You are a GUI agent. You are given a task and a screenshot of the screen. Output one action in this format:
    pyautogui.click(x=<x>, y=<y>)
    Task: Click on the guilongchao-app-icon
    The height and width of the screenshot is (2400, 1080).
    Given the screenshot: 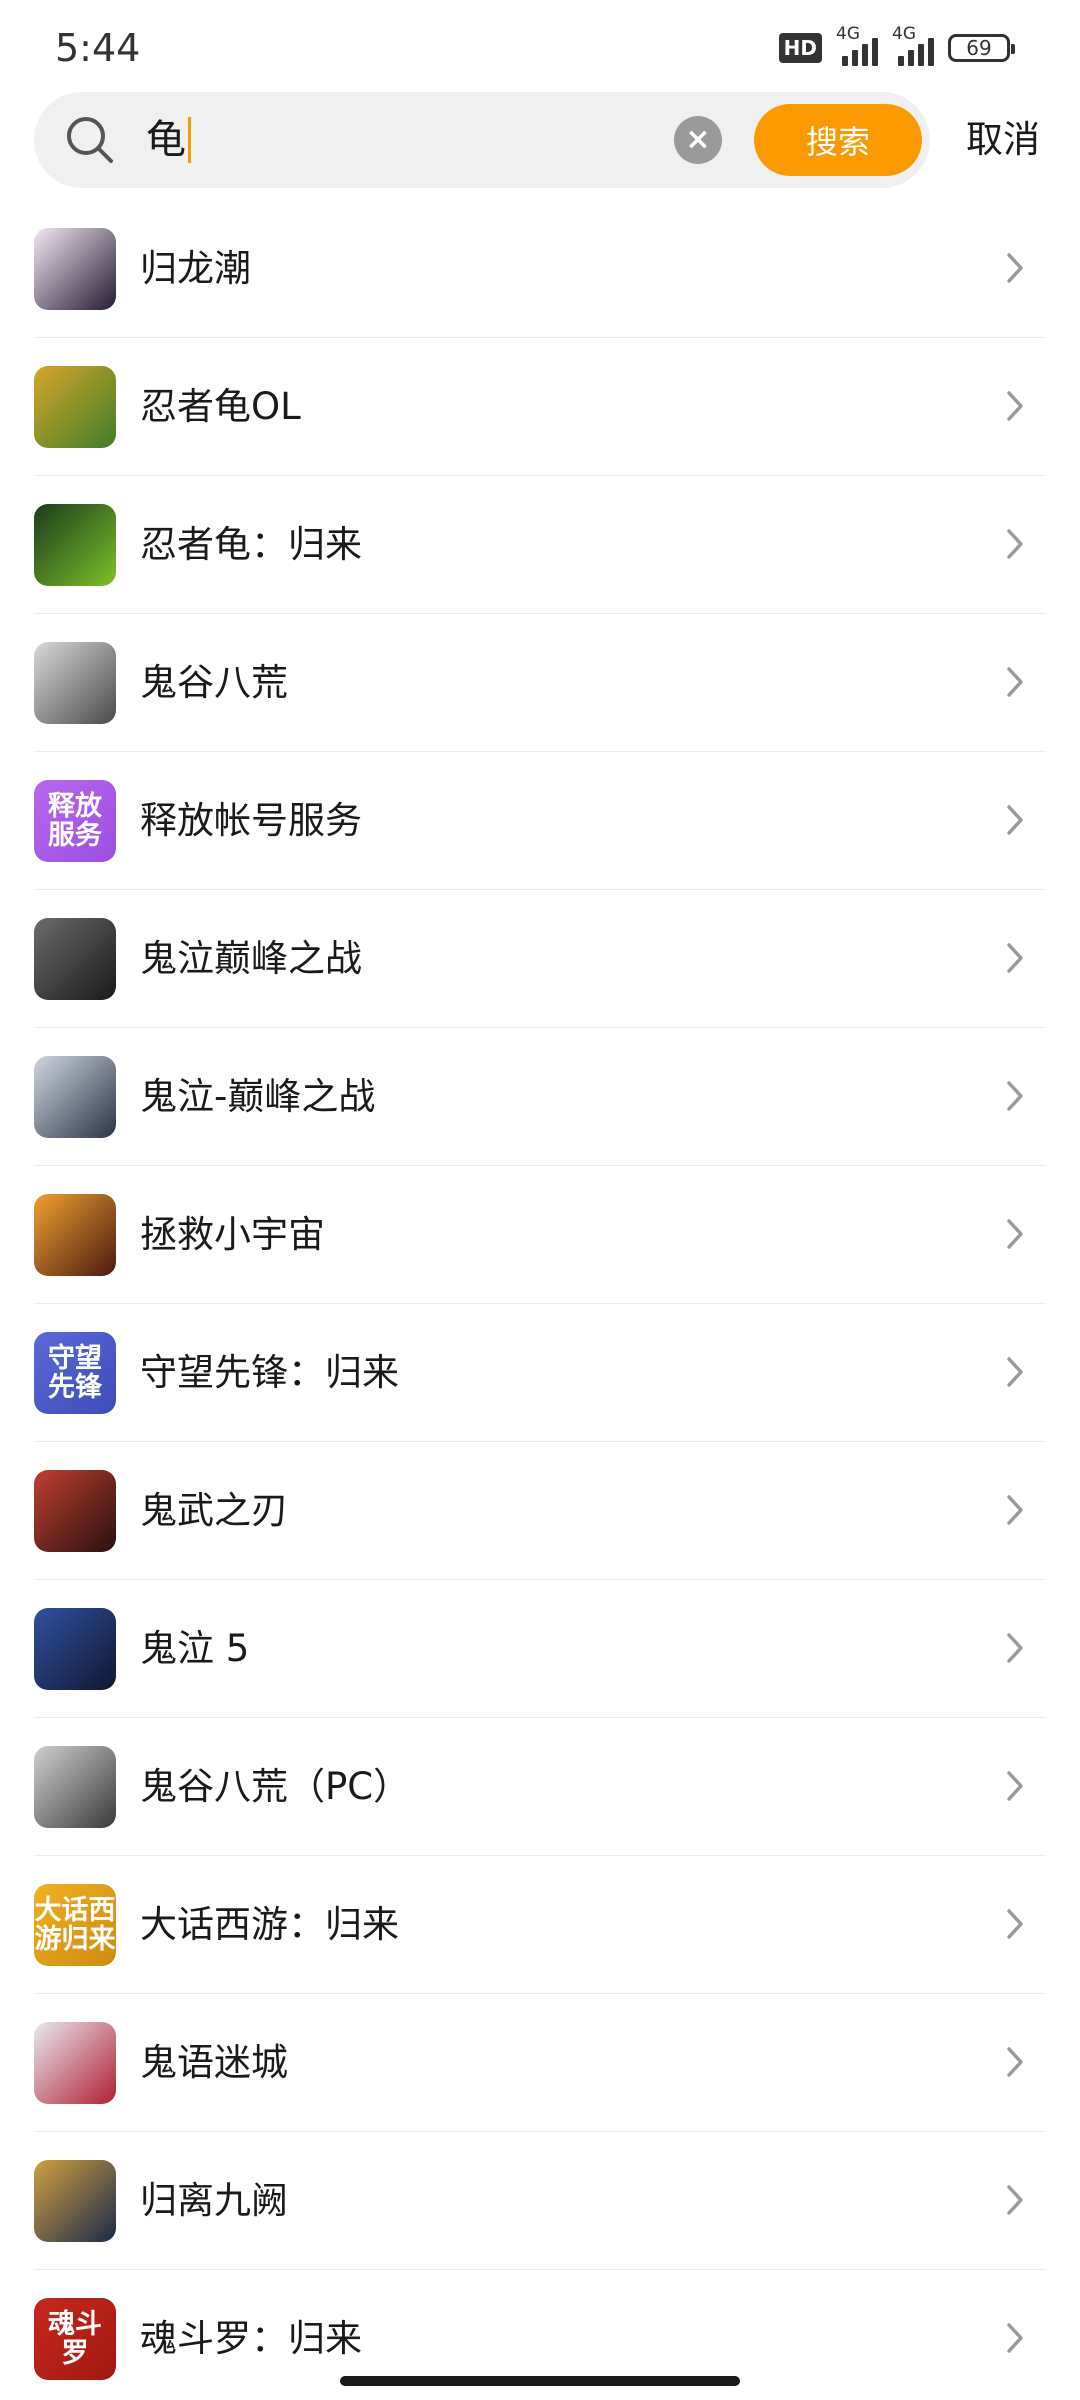 What is the action you would take?
    pyautogui.click(x=75, y=269)
    